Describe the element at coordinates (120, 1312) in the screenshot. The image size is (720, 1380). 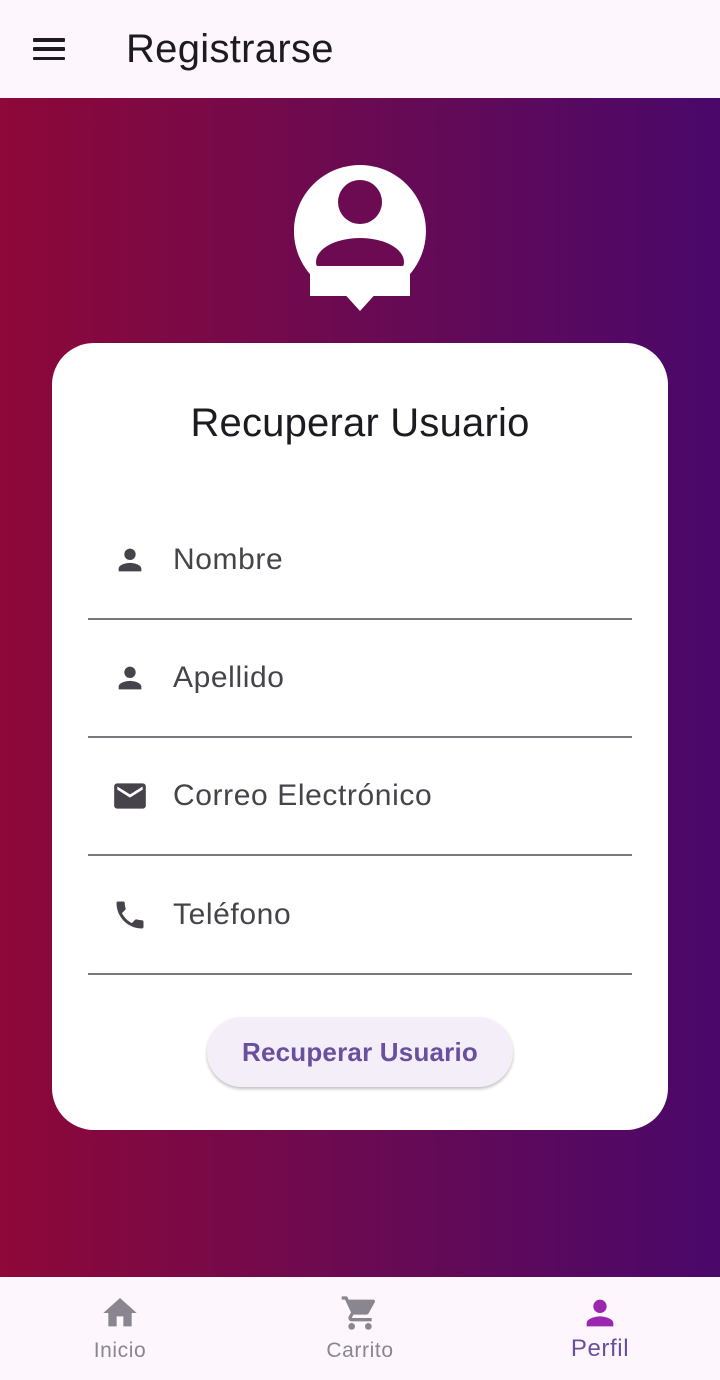
I see `home-icon` at that location.